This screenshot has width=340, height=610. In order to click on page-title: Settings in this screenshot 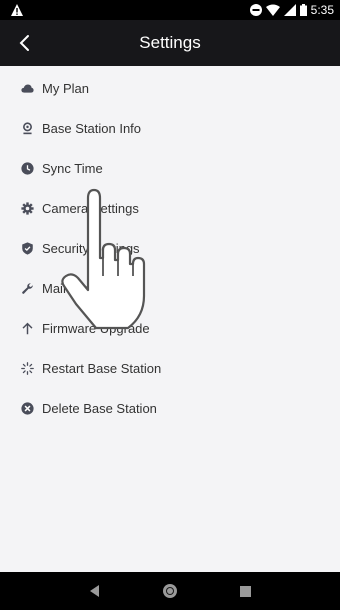, I will do `click(170, 42)`.